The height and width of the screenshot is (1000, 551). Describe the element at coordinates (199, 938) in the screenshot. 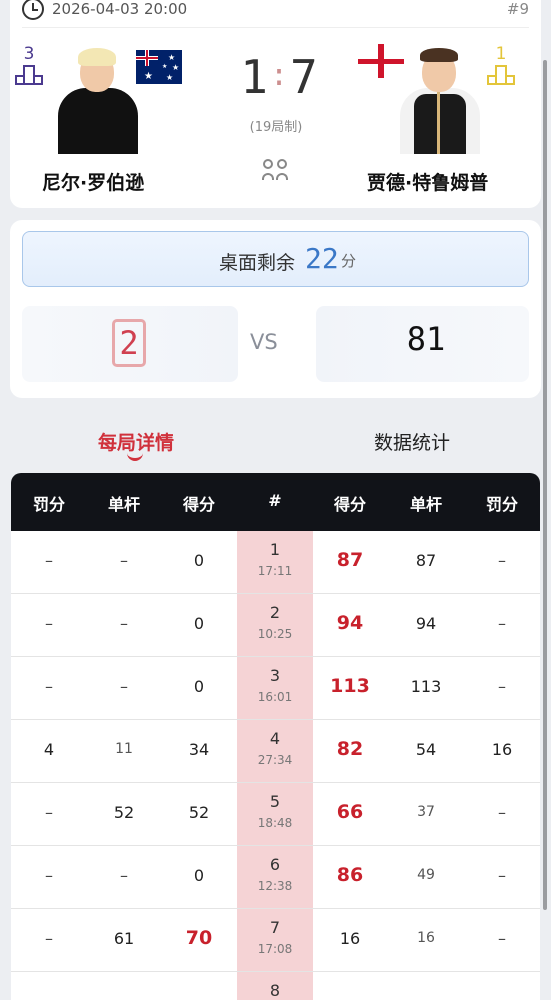

I see `left-score-cell: 70` at that location.